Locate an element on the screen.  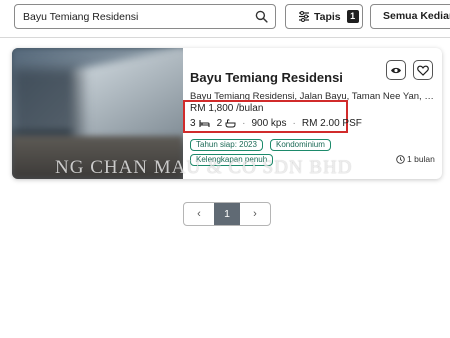
eye-icon is located at coordinates (396, 70).